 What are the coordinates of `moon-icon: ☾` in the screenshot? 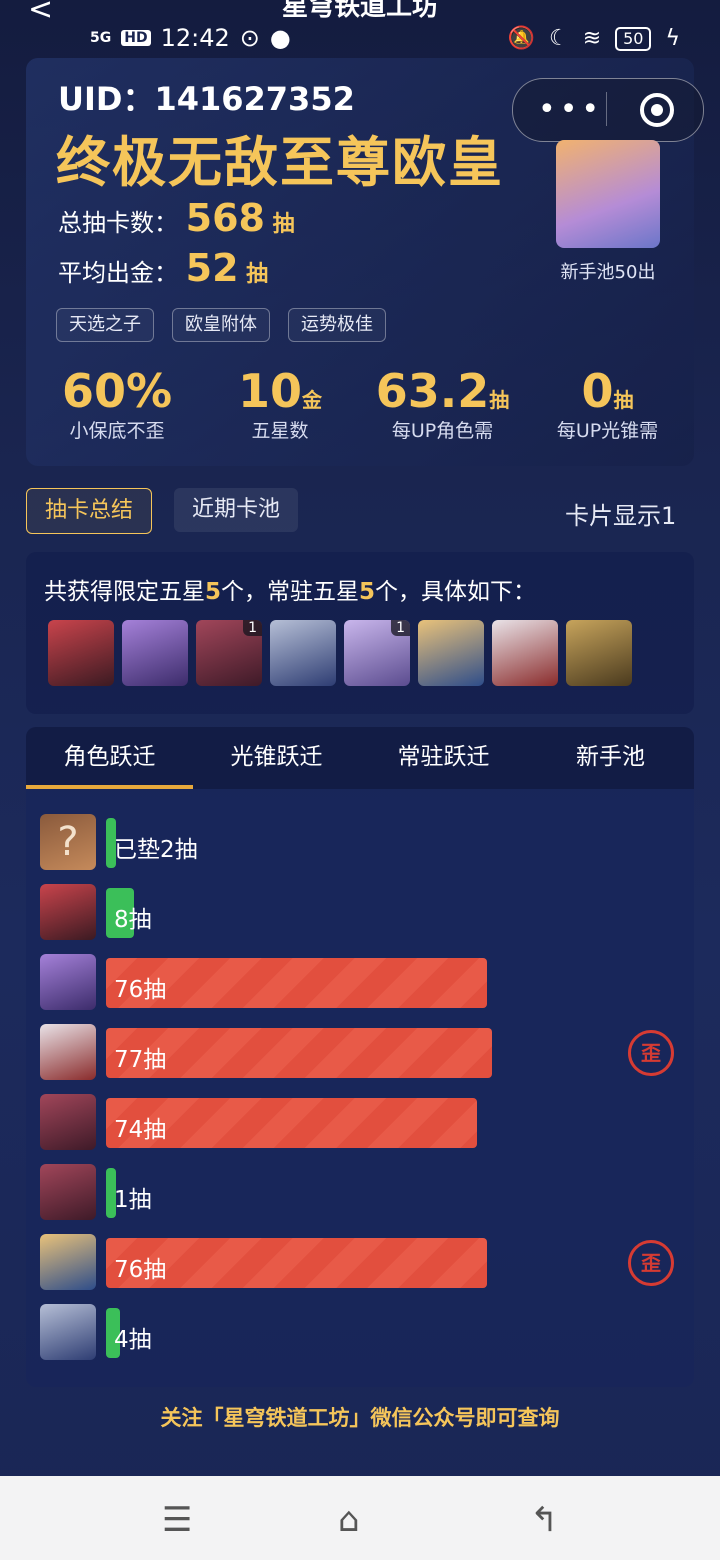 It's located at (558, 38).